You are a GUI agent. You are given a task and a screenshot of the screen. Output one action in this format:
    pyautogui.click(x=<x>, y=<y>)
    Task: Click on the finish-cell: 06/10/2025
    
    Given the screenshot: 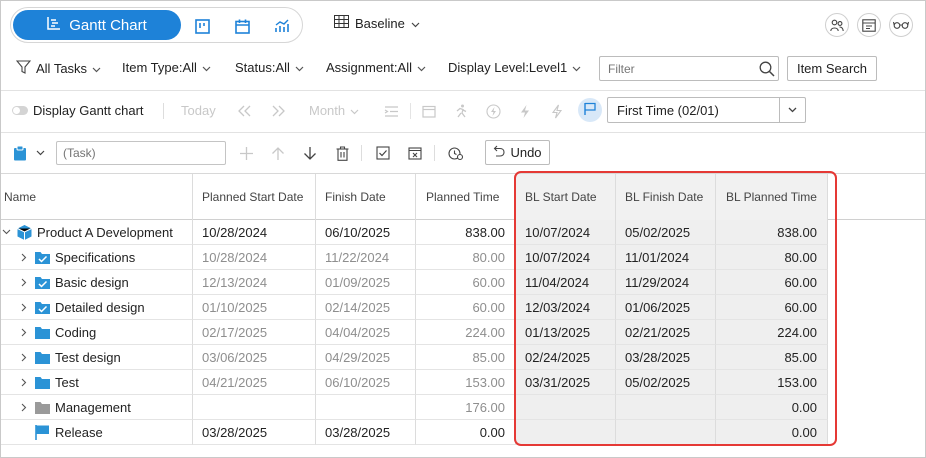 What is the action you would take?
    pyautogui.click(x=366, y=382)
    